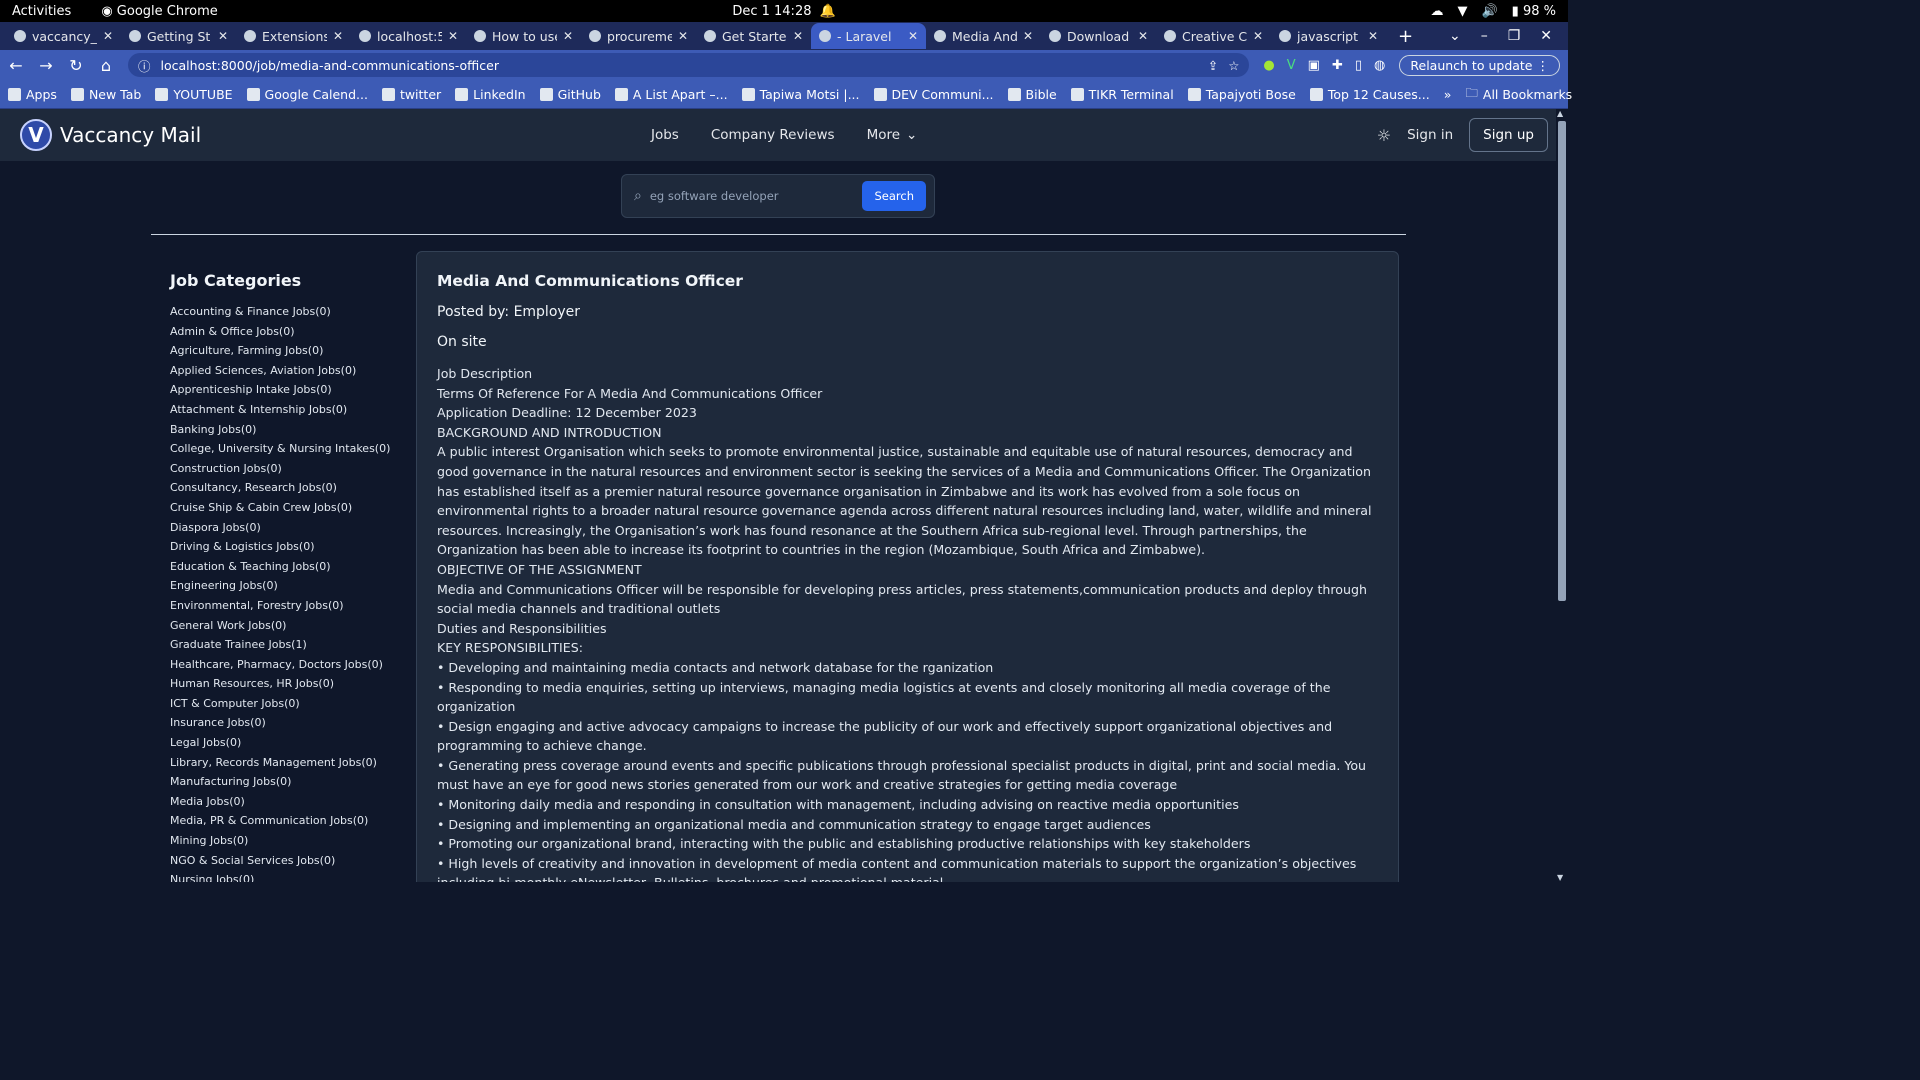  What do you see at coordinates (1358, 65) in the screenshot?
I see `sidepanel-icon: ▯` at bounding box center [1358, 65].